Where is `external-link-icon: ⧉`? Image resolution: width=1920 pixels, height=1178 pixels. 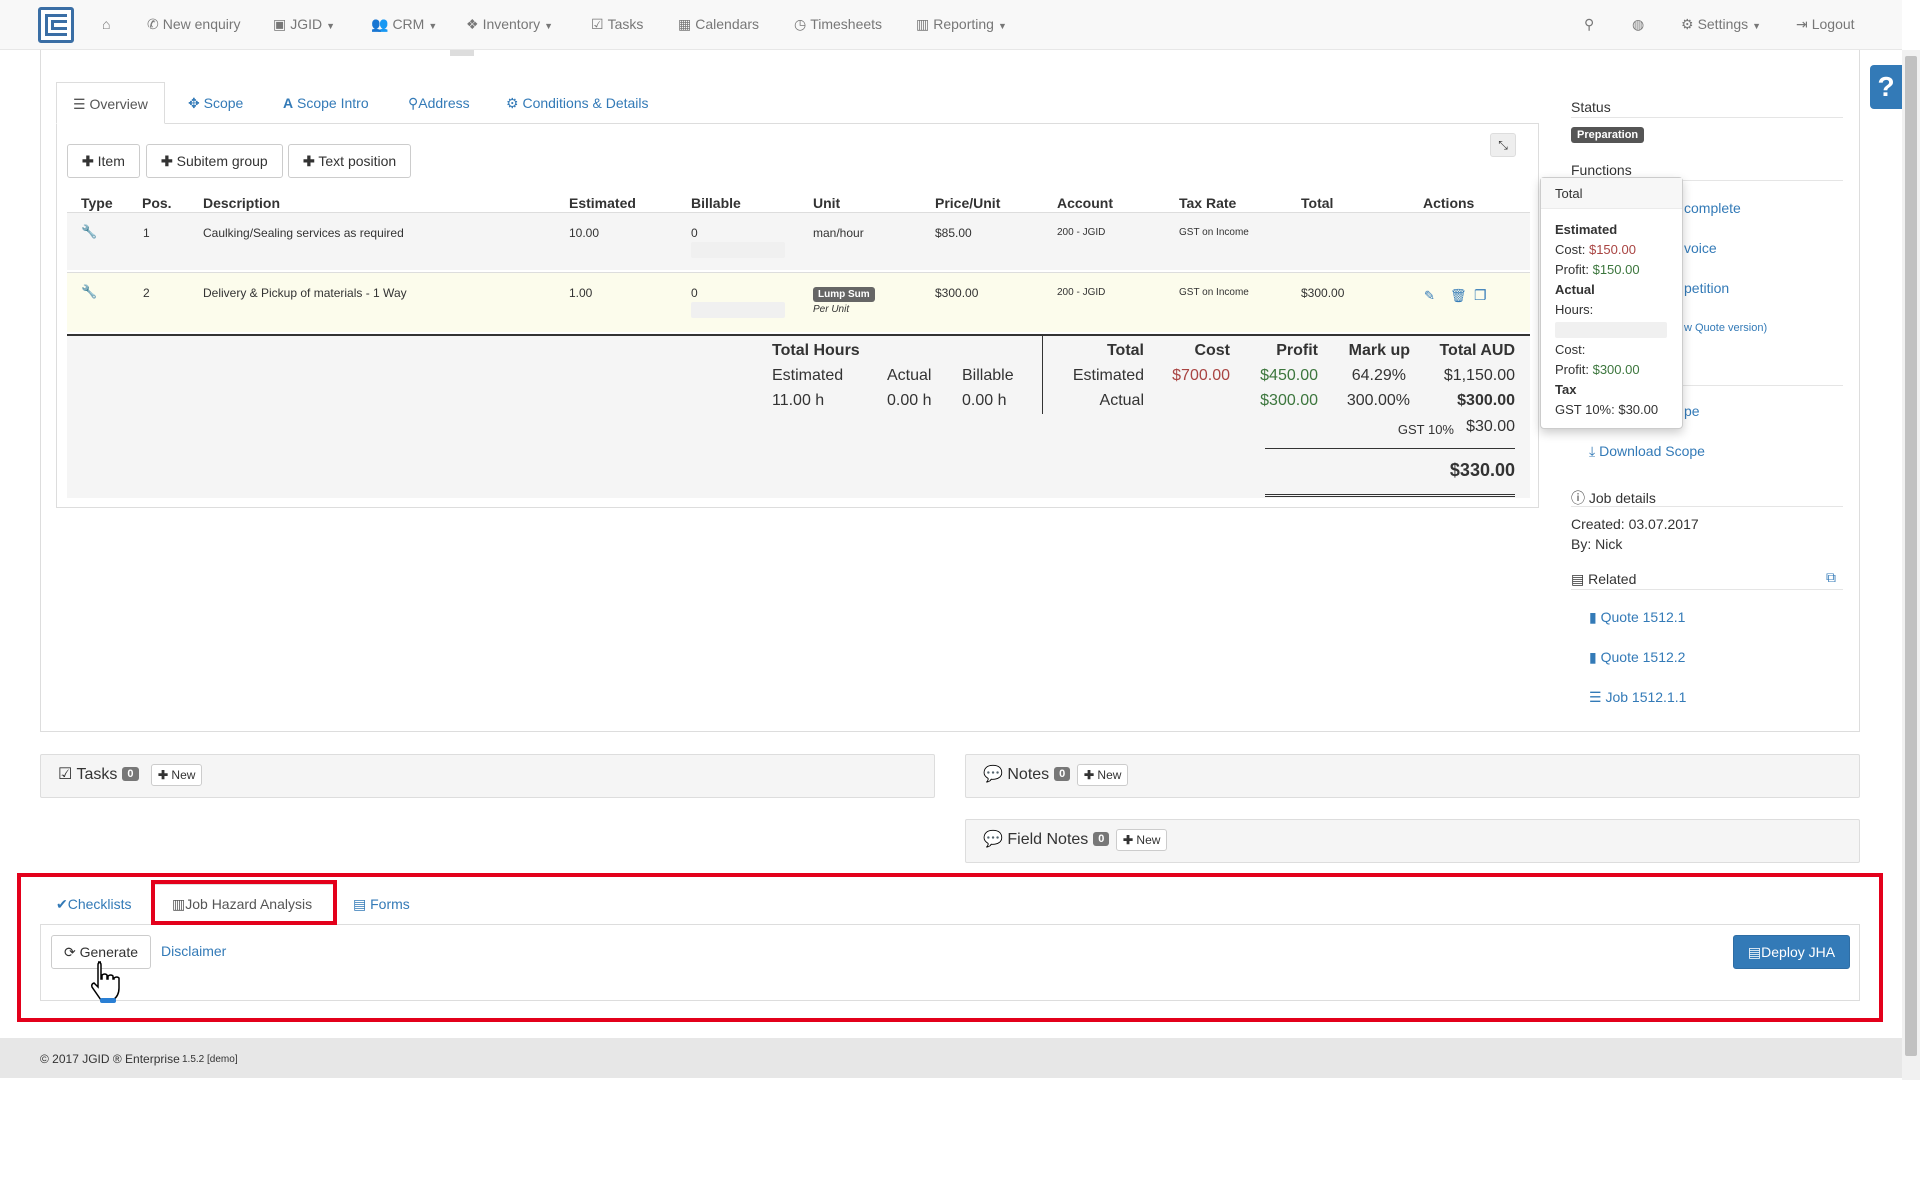 external-link-icon: ⧉ is located at coordinates (1831, 577).